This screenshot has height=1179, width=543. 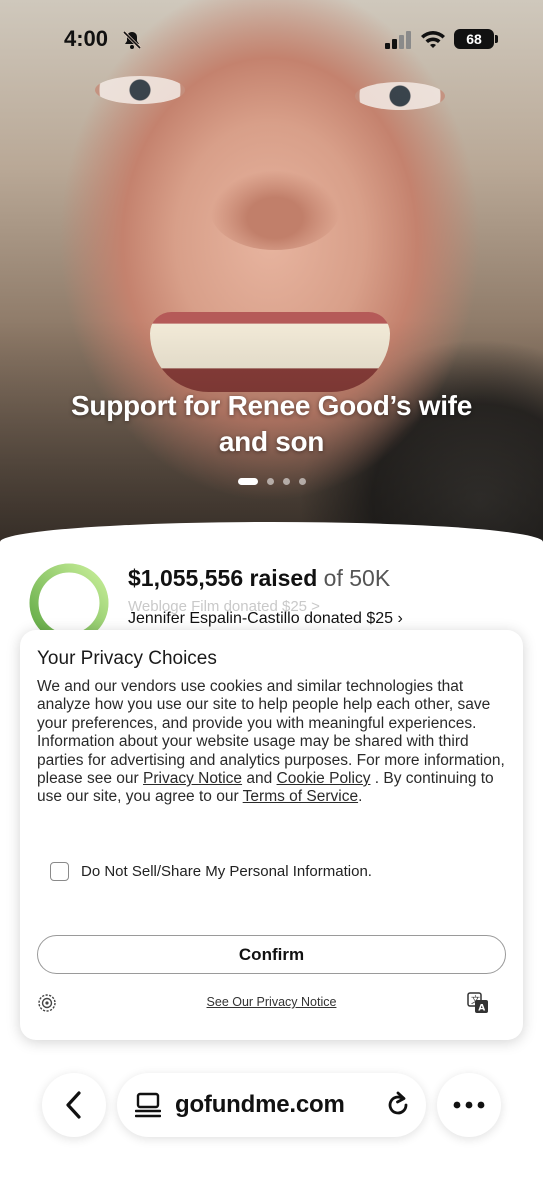 I want to click on see-privacy-notice-link: See Our Privacy Notice, so click(x=271, y=1002).